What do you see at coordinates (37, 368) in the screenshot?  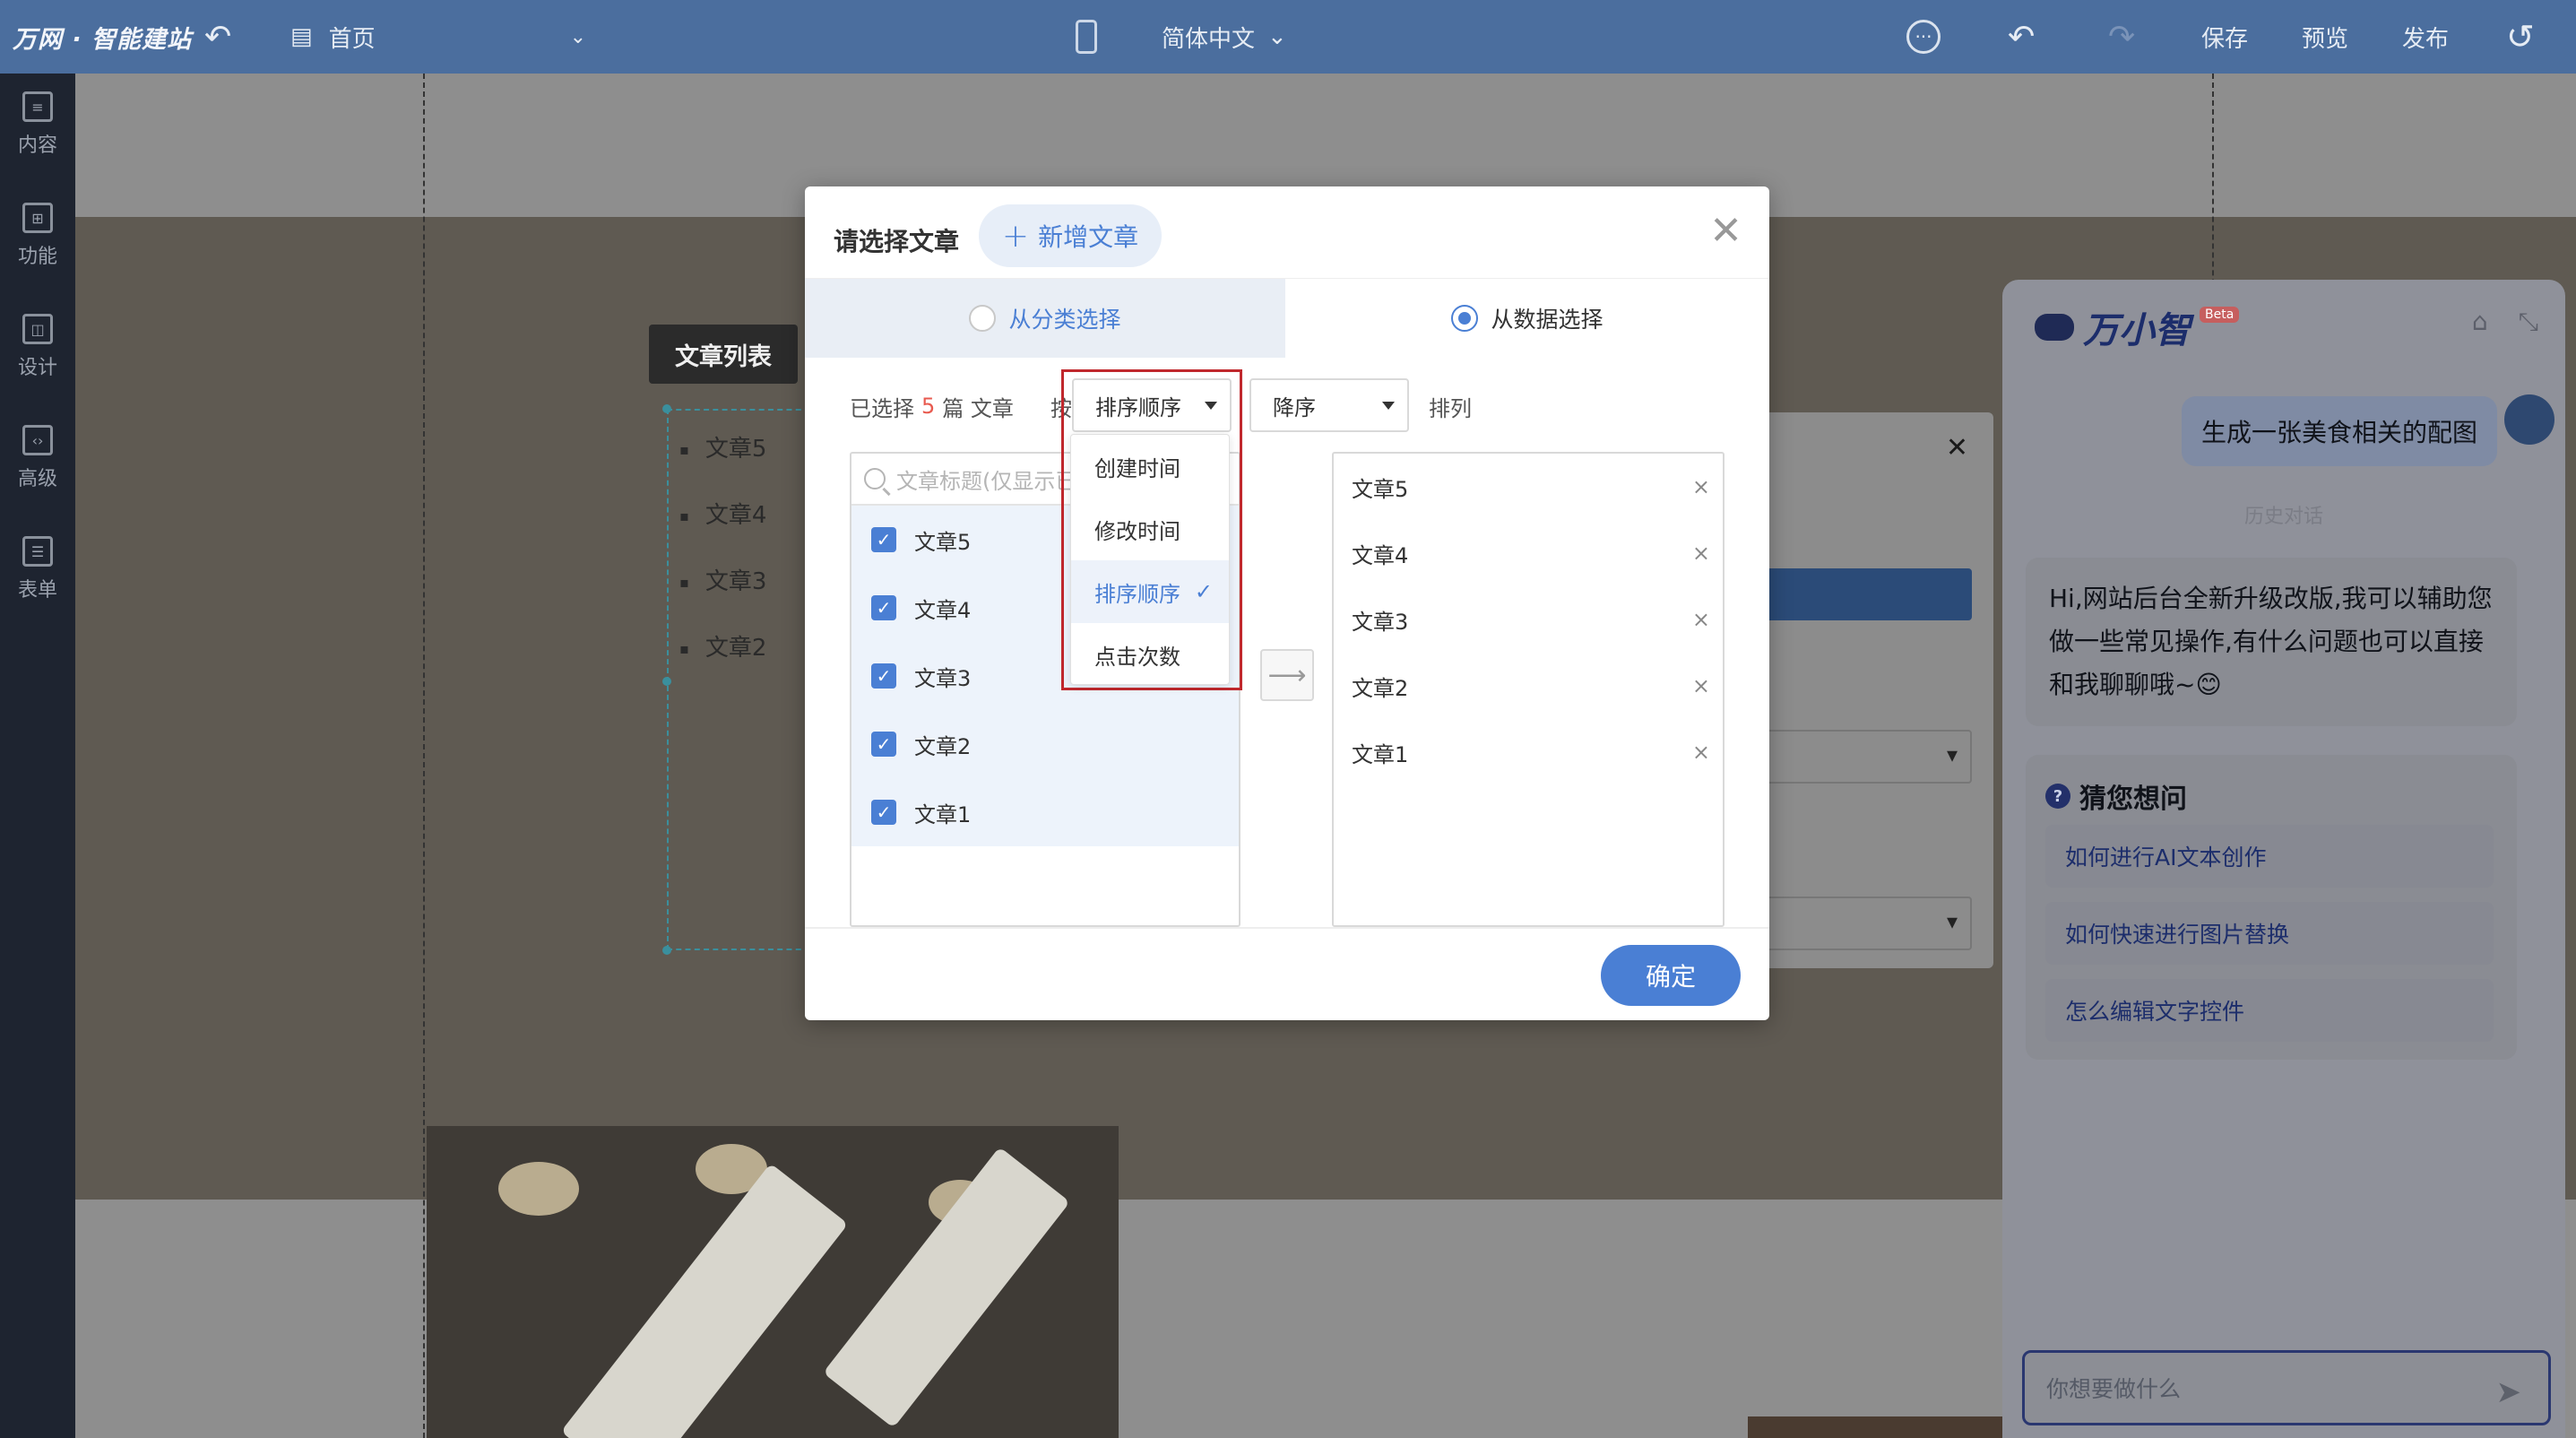 I see `sidebar-item-label: 设计` at bounding box center [37, 368].